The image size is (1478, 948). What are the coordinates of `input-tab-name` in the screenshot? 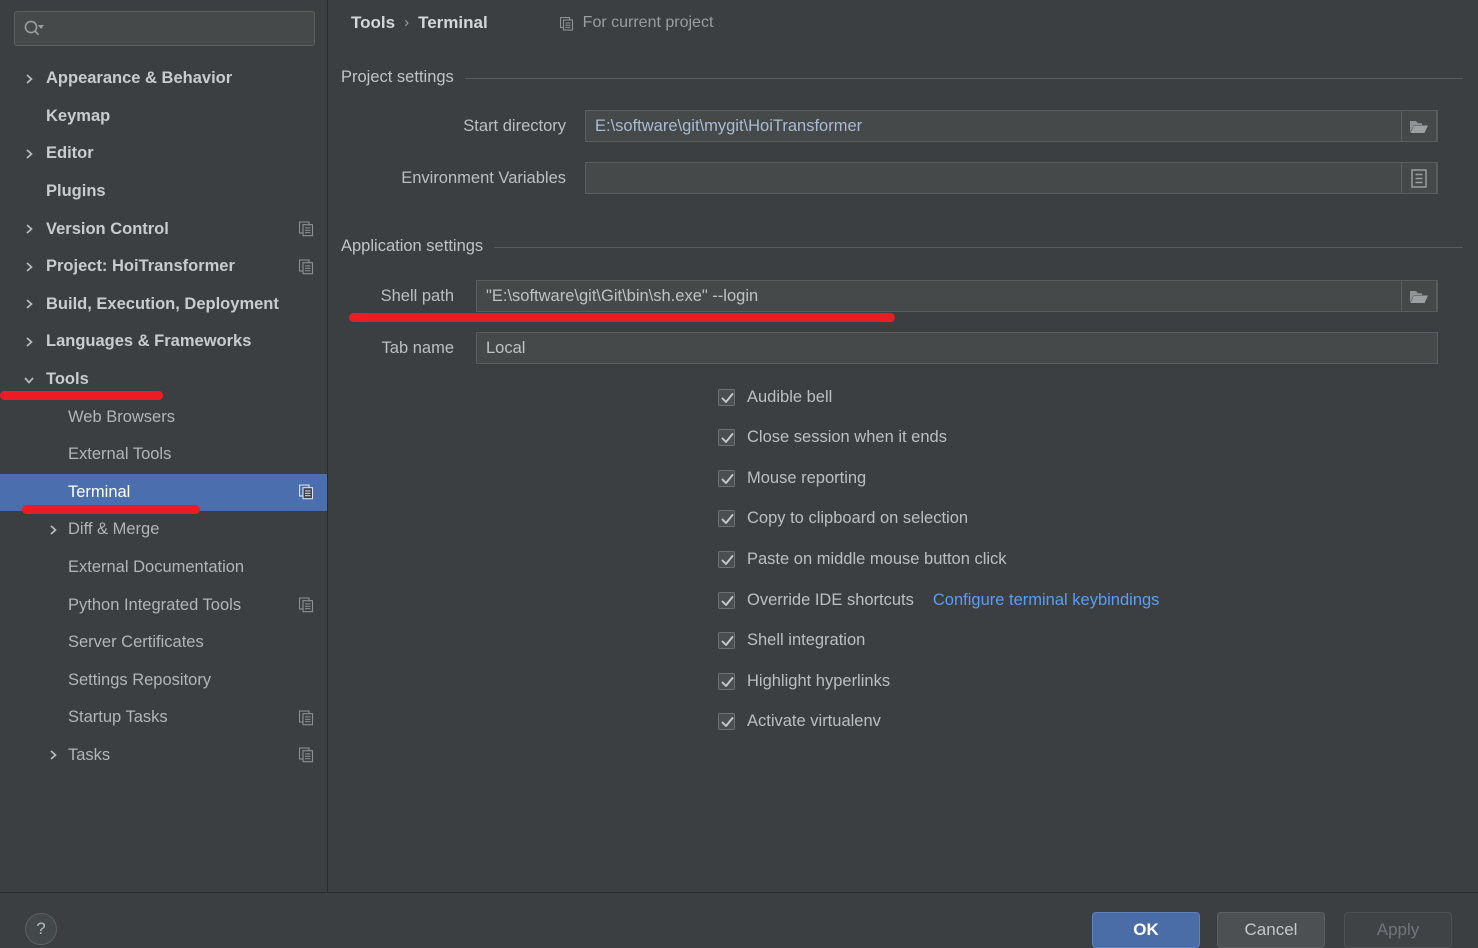 It's located at (957, 348).